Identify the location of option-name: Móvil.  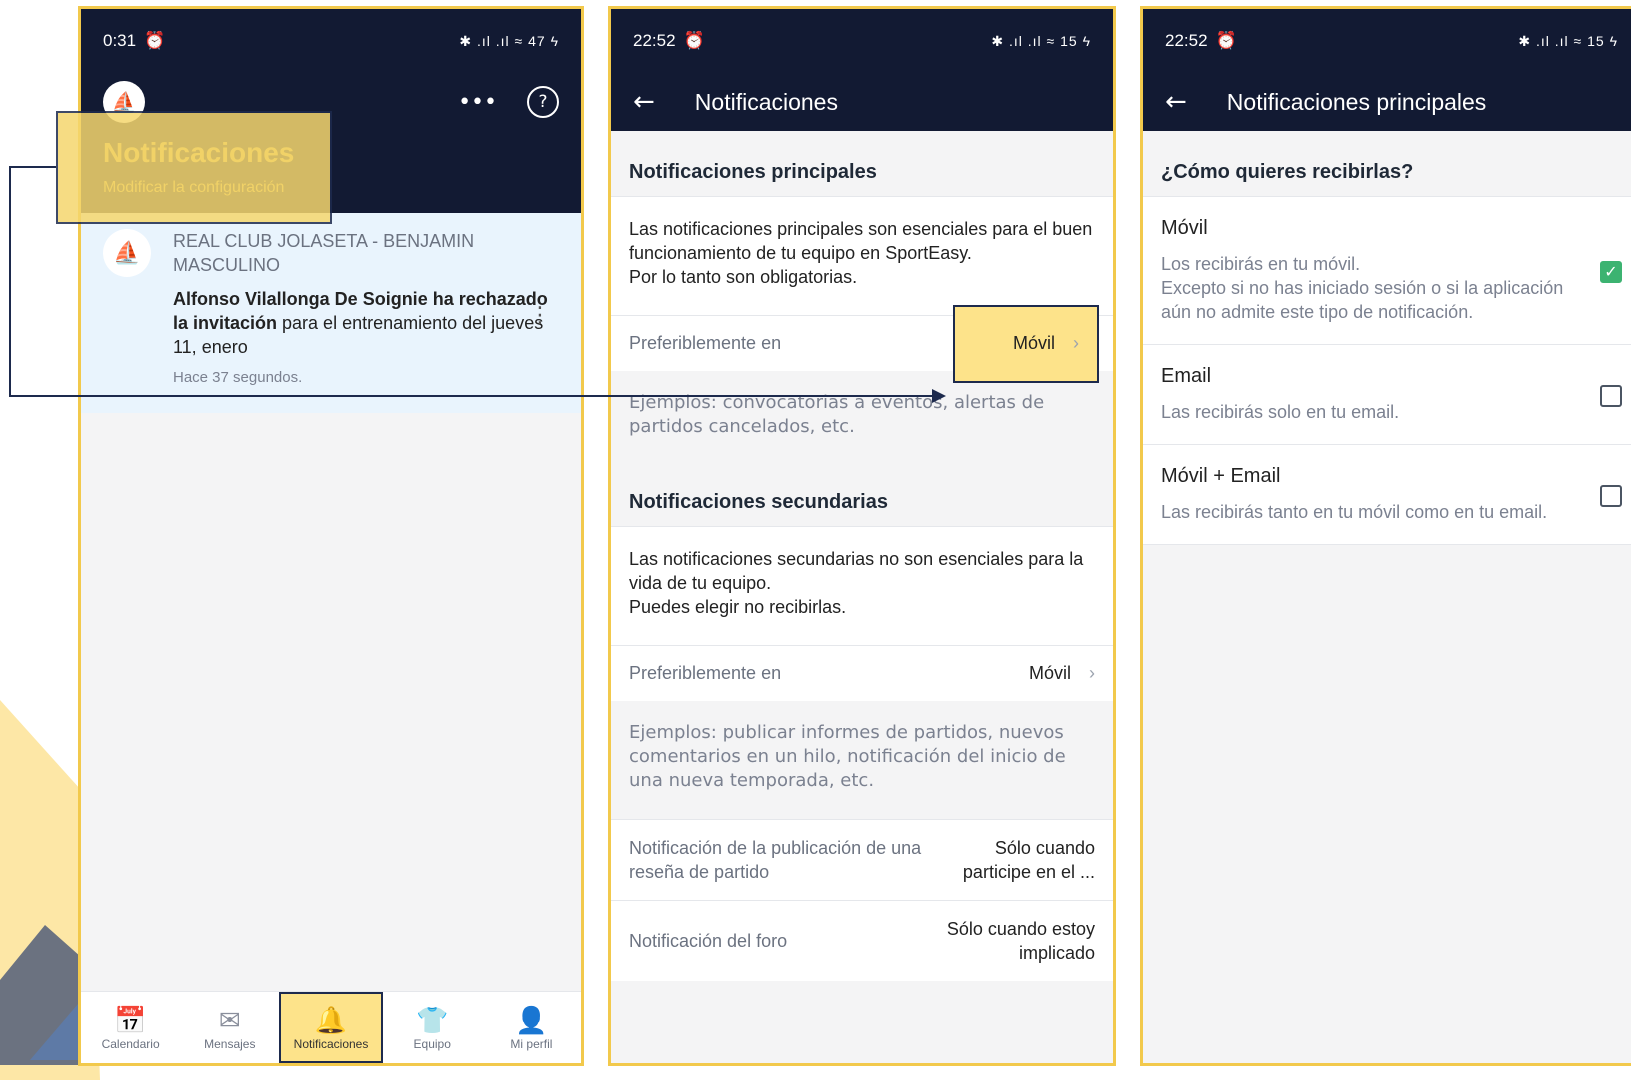
(1184, 228).